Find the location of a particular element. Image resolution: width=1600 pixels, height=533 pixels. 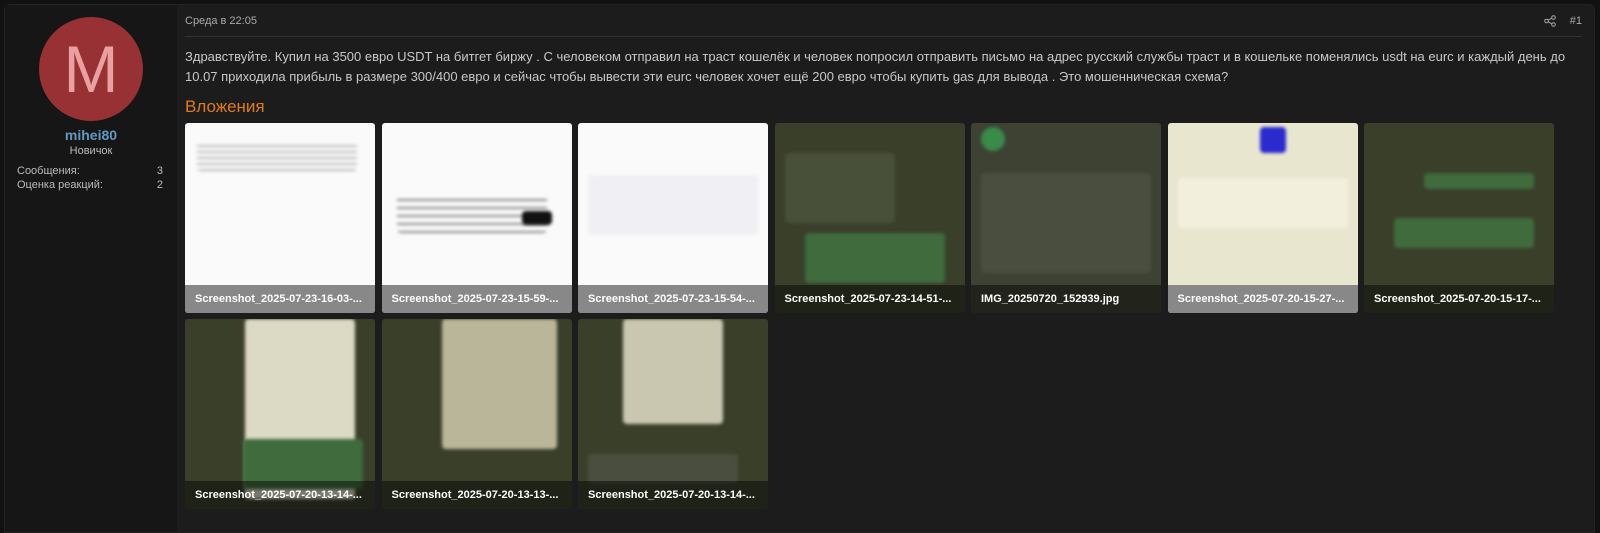

post-number: #1 is located at coordinates (1576, 21).